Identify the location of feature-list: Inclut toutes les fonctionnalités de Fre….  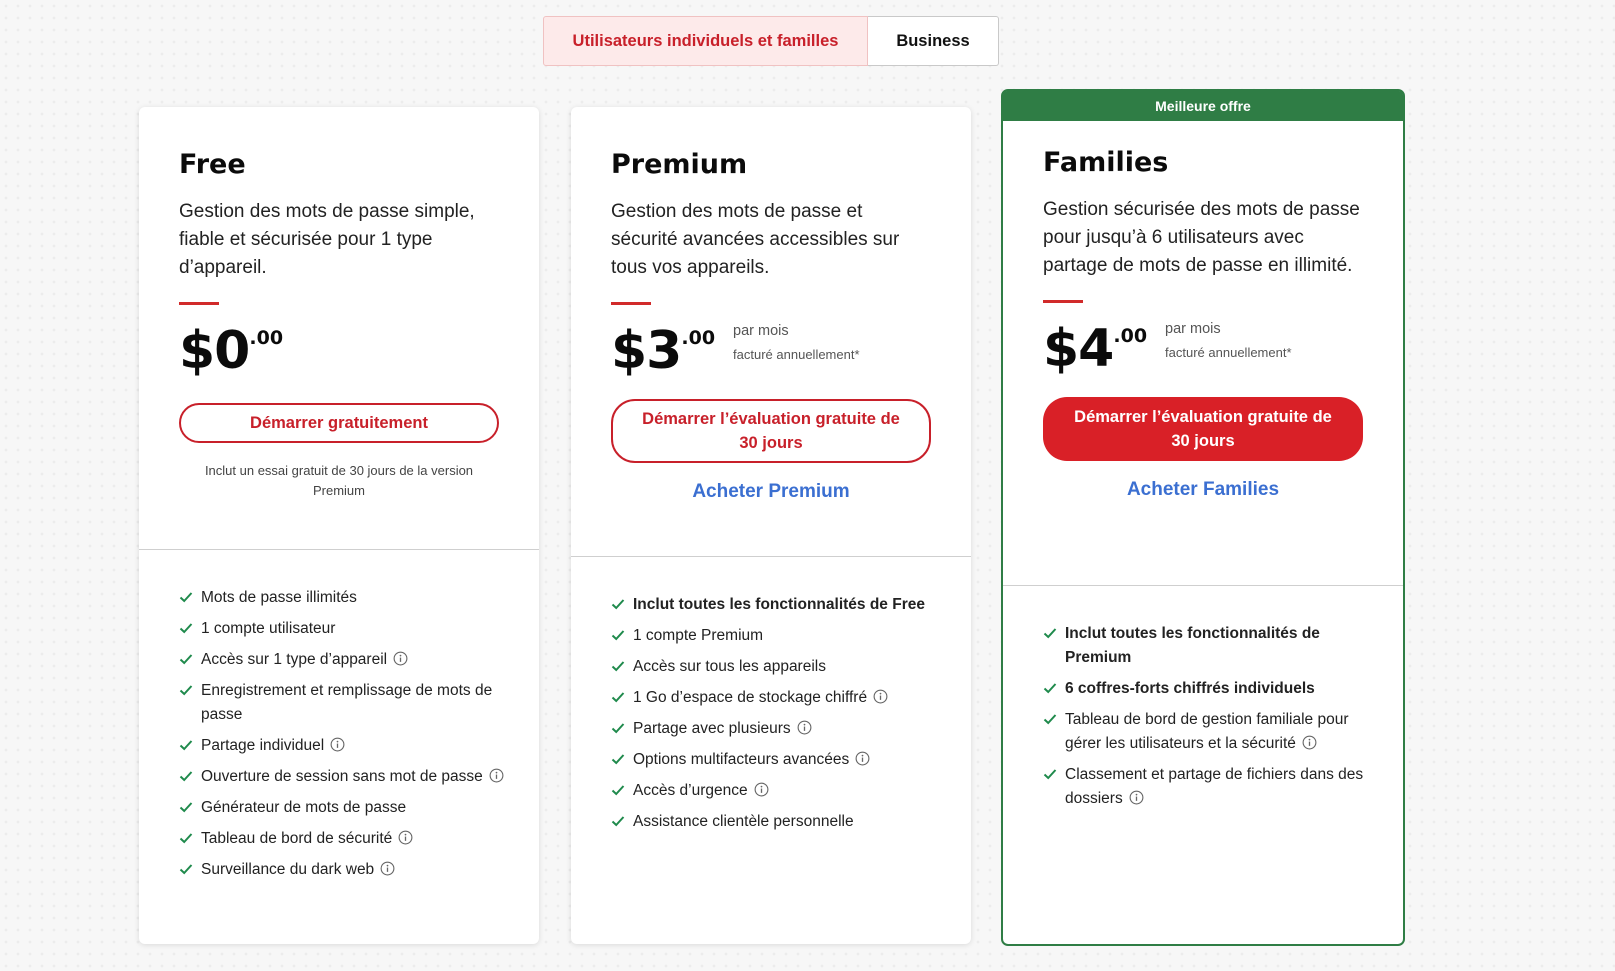
(776, 717).